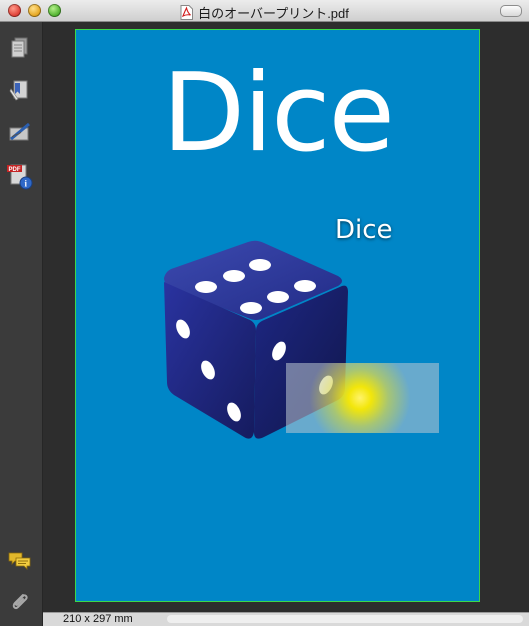 The image size is (529, 626). What do you see at coordinates (511, 11) in the screenshot?
I see `toolbar-toggle-button` at bounding box center [511, 11].